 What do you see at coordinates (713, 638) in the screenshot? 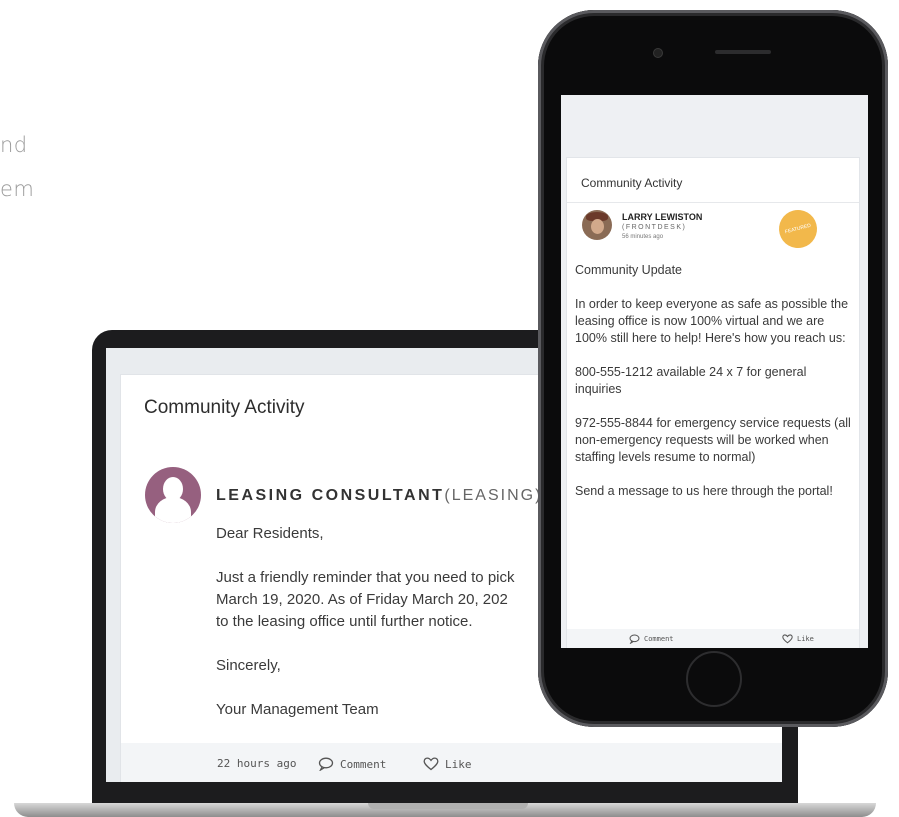
I see `post-footer: Comment Like` at bounding box center [713, 638].